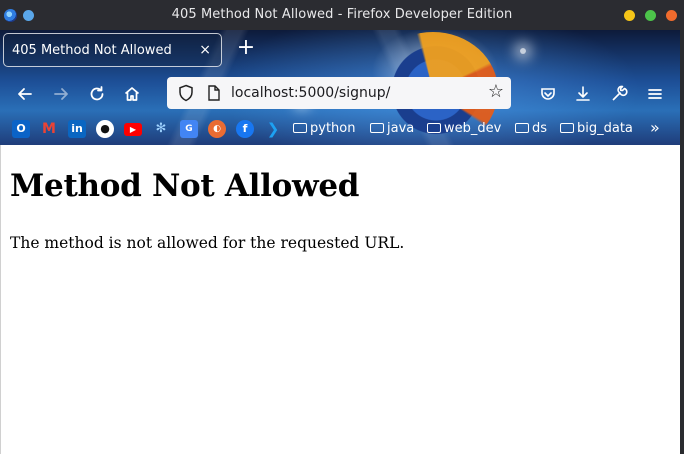 This screenshot has width=684, height=454. I want to click on bookmark-folder-ds: ds, so click(531, 129).